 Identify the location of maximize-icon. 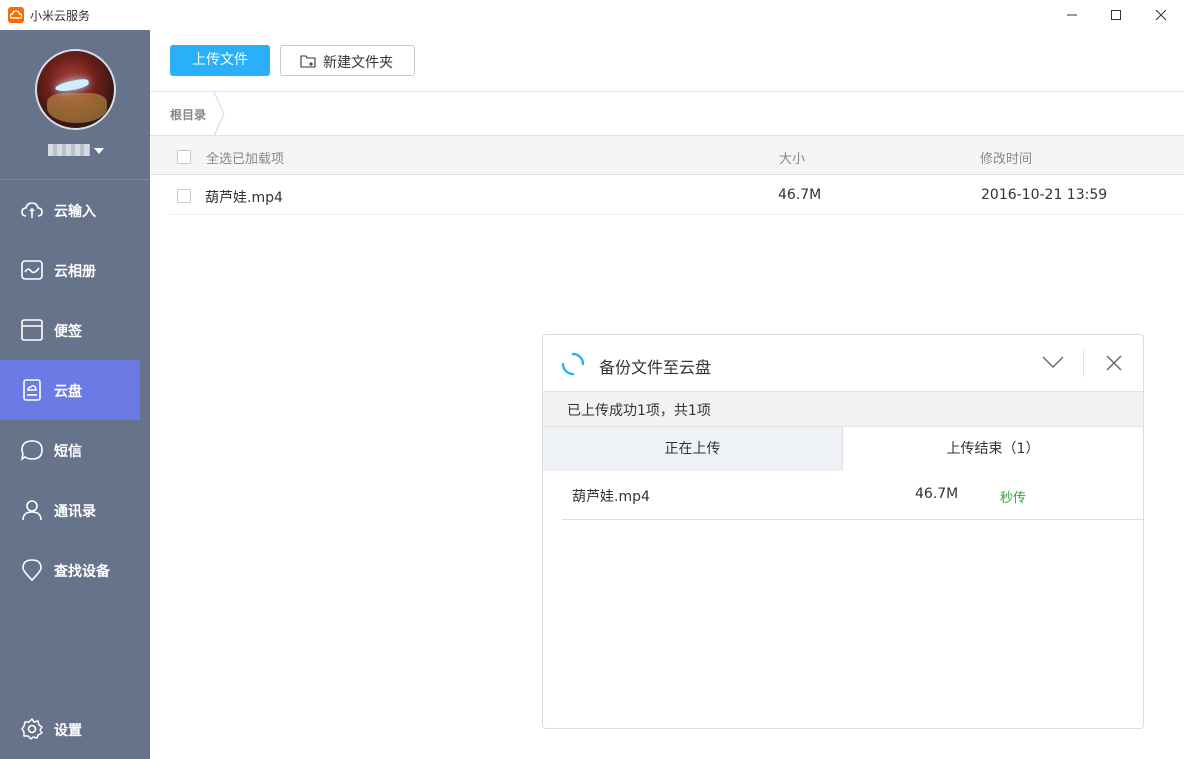
(1116, 15).